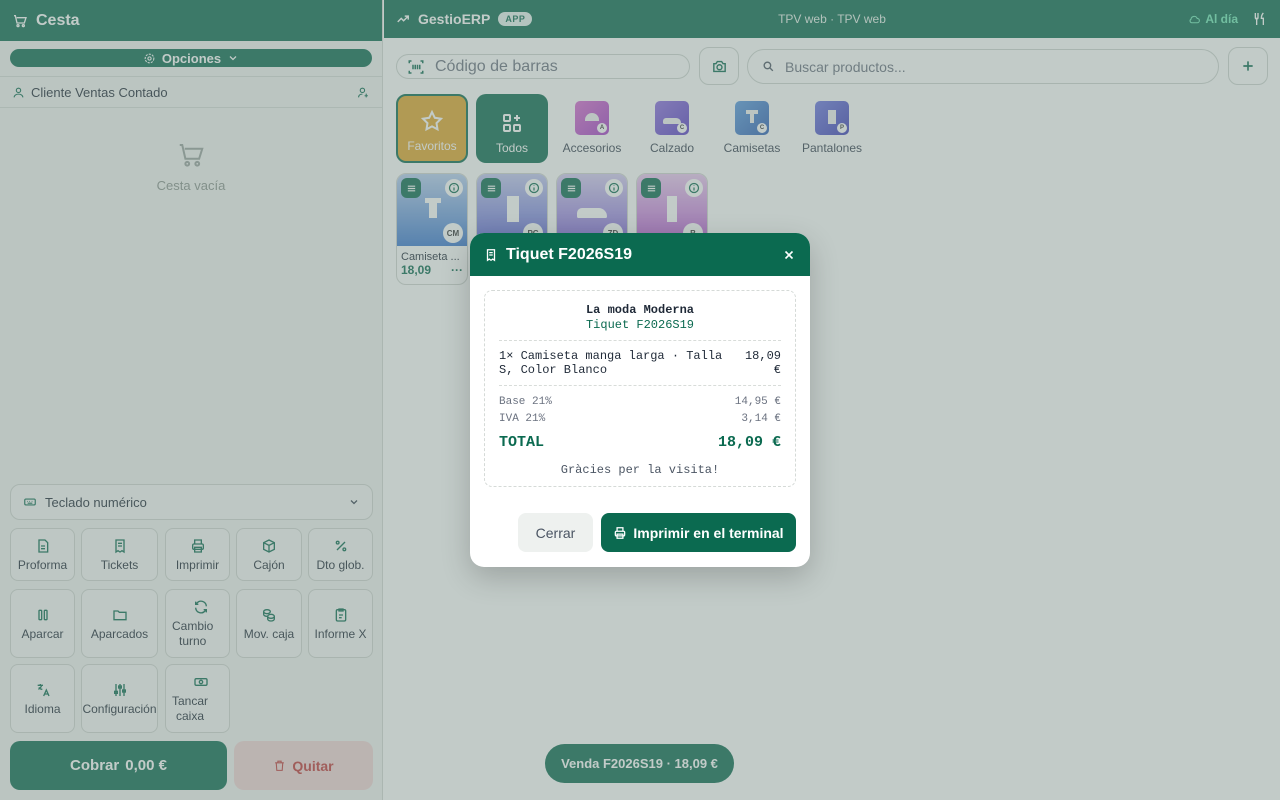 This screenshot has height=800, width=1280. Describe the element at coordinates (640, 310) in the screenshot. I see `store-name: La moda Moderna` at that location.